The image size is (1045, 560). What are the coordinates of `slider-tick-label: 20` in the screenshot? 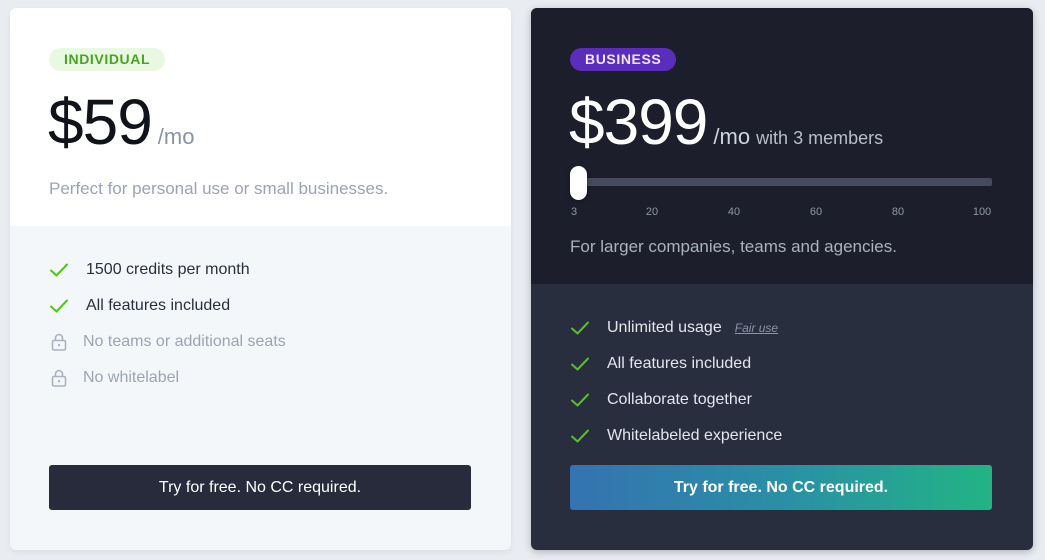 It's located at (652, 212).